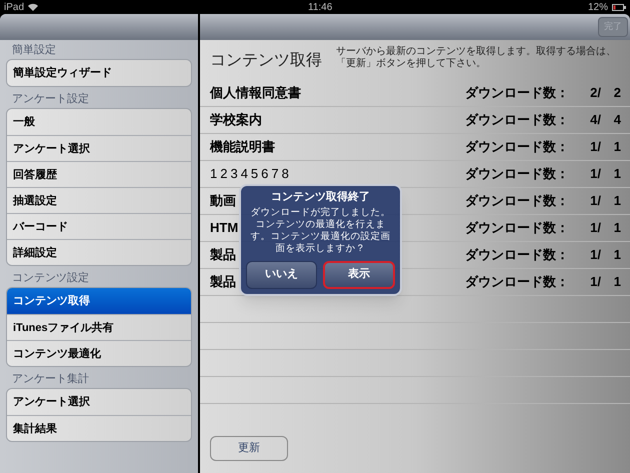  I want to click on device-name: iPad, so click(14, 7).